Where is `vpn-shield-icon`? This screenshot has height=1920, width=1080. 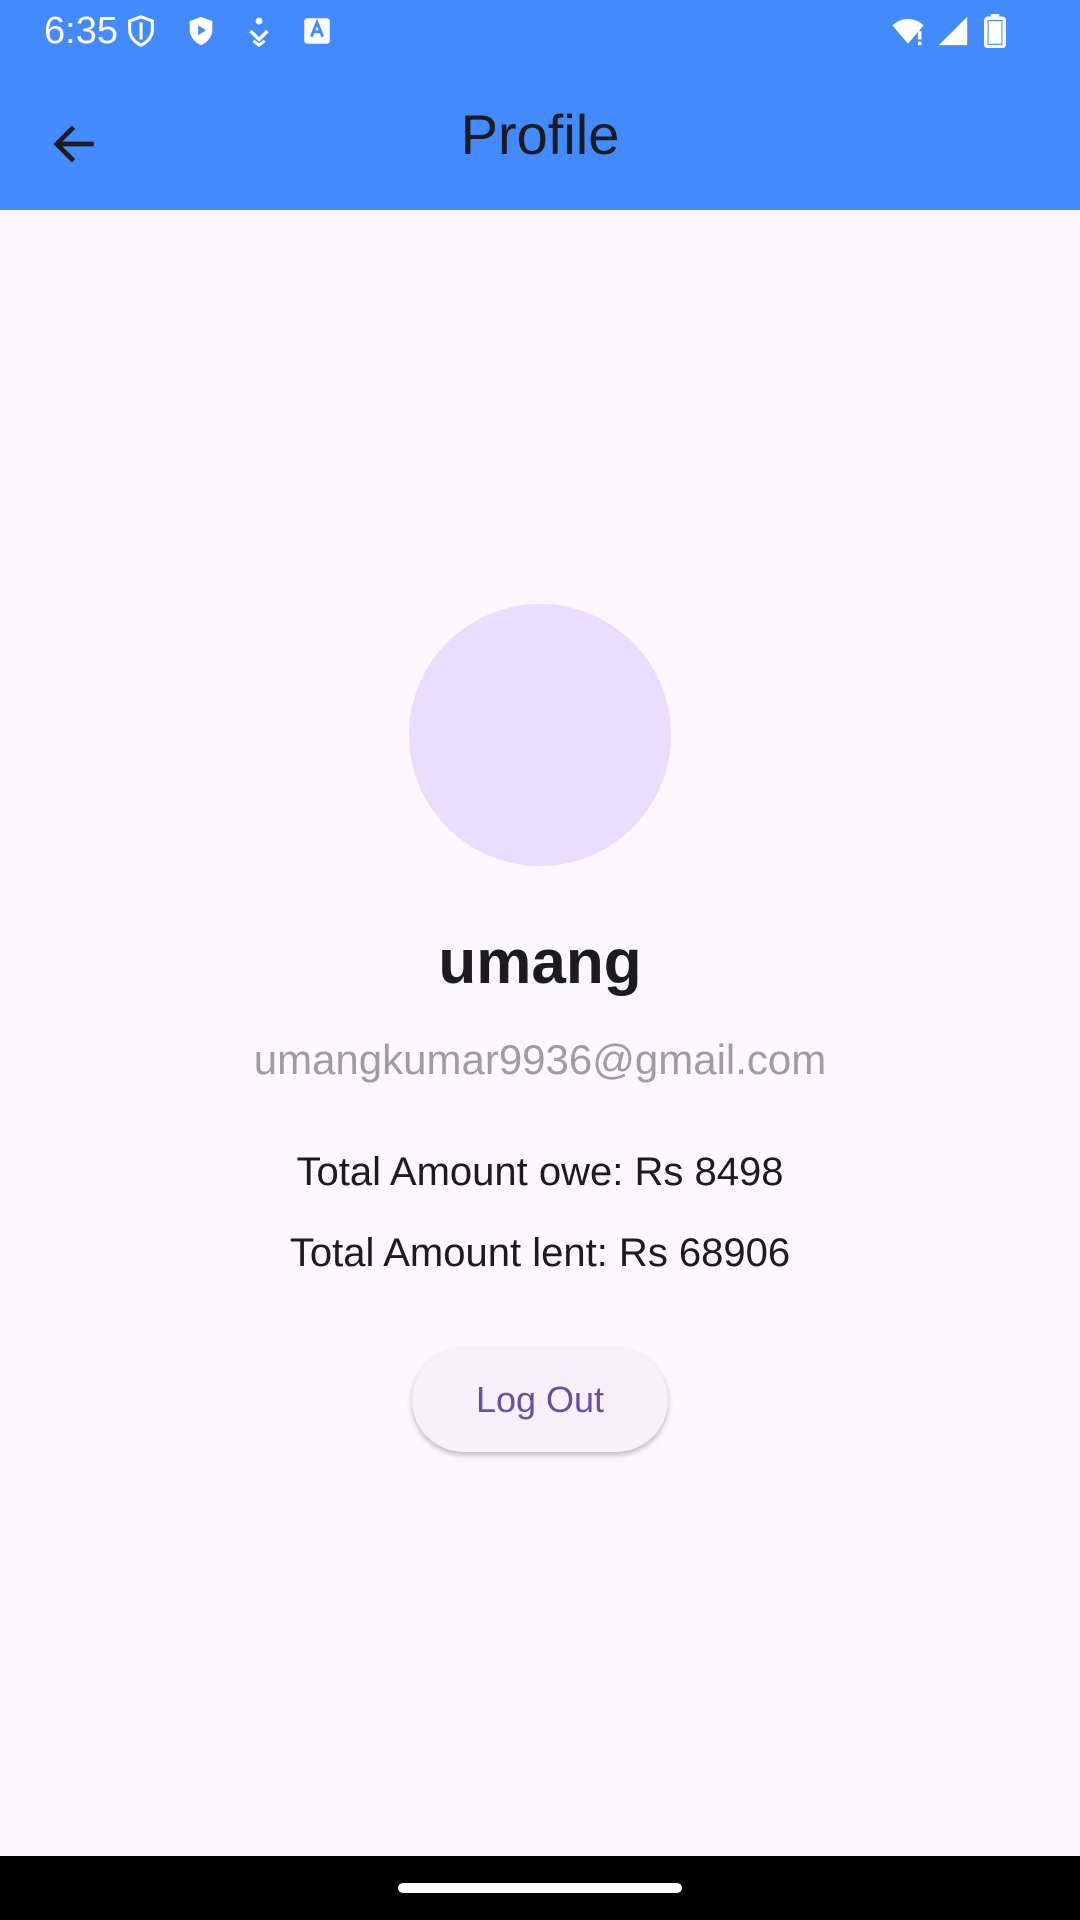 vpn-shield-icon is located at coordinates (141, 31).